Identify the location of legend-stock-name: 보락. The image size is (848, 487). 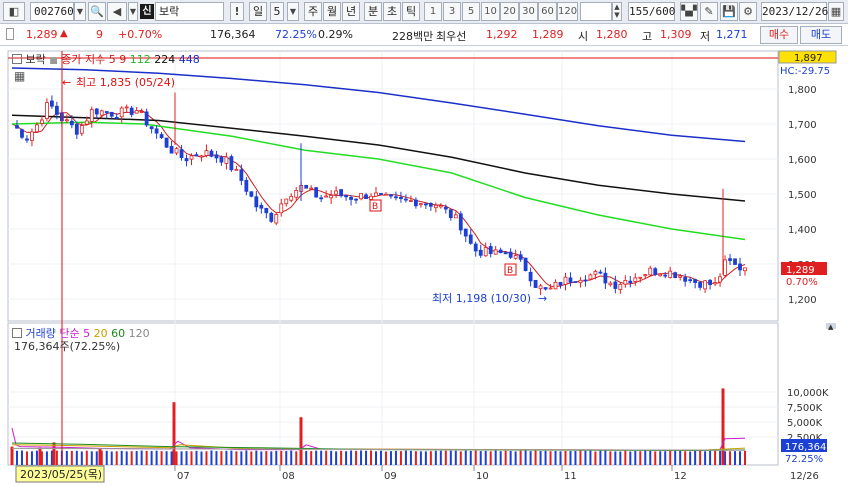
(35, 59).